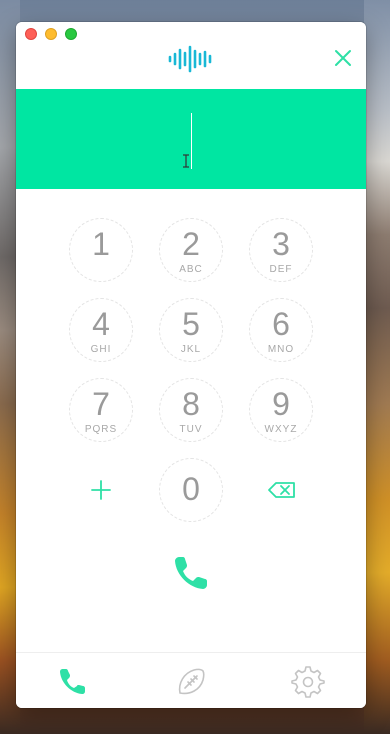 The image size is (390, 734). I want to click on close-icon, so click(343, 58).